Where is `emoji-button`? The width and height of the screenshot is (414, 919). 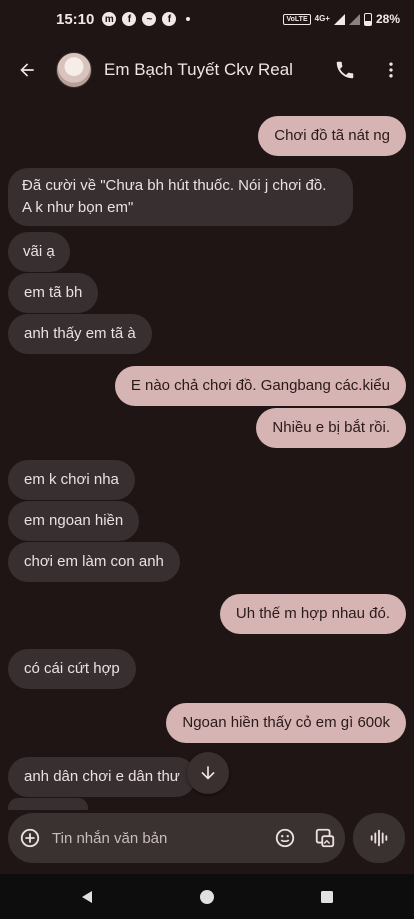
emoji-button is located at coordinates (285, 838).